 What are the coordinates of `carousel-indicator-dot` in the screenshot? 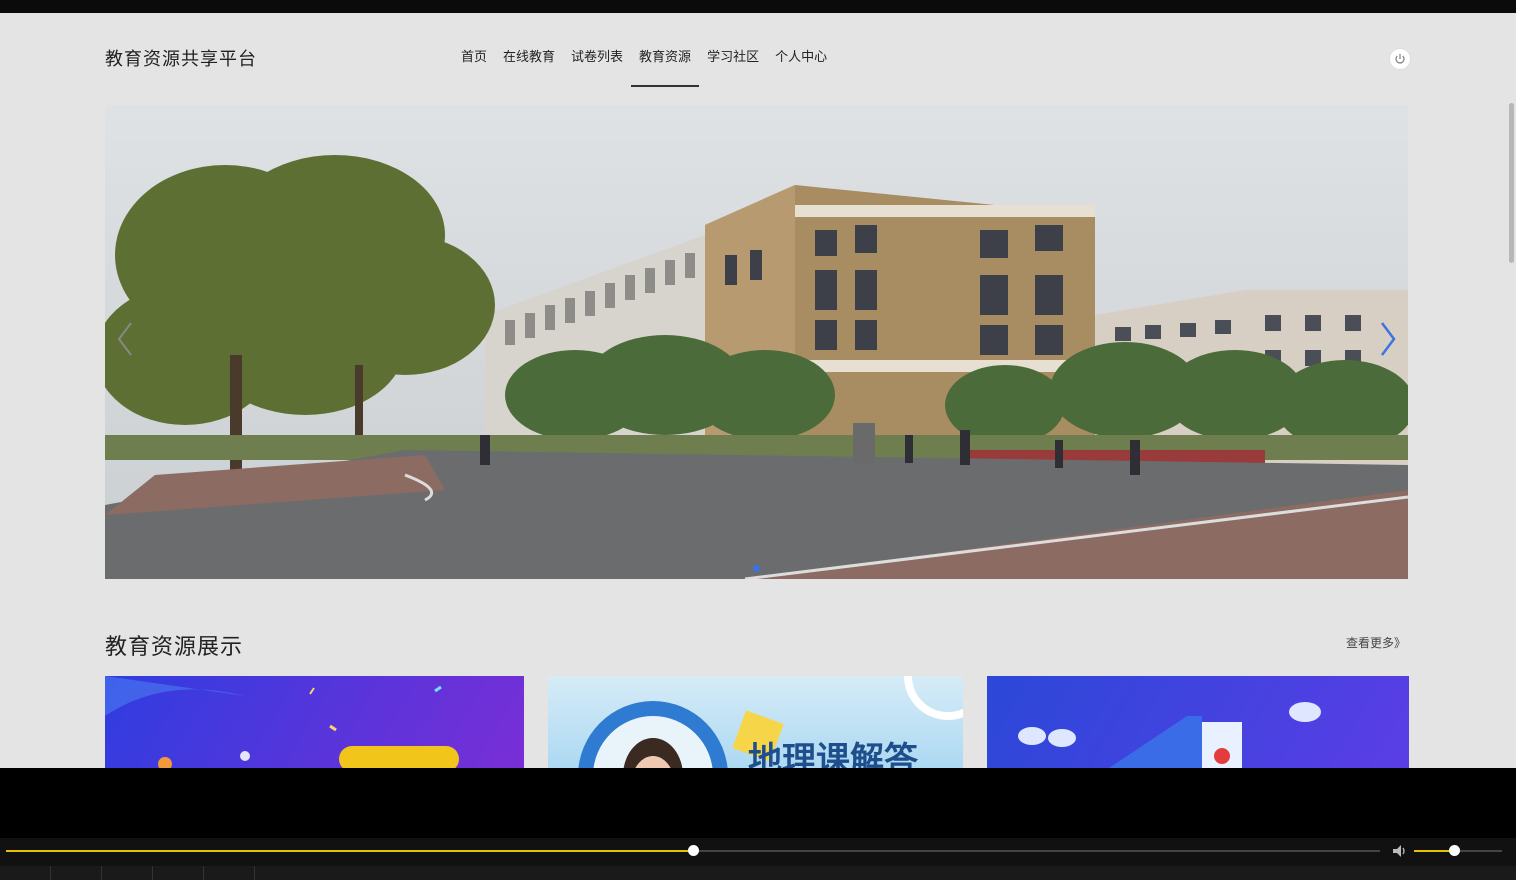 It's located at (756, 568).